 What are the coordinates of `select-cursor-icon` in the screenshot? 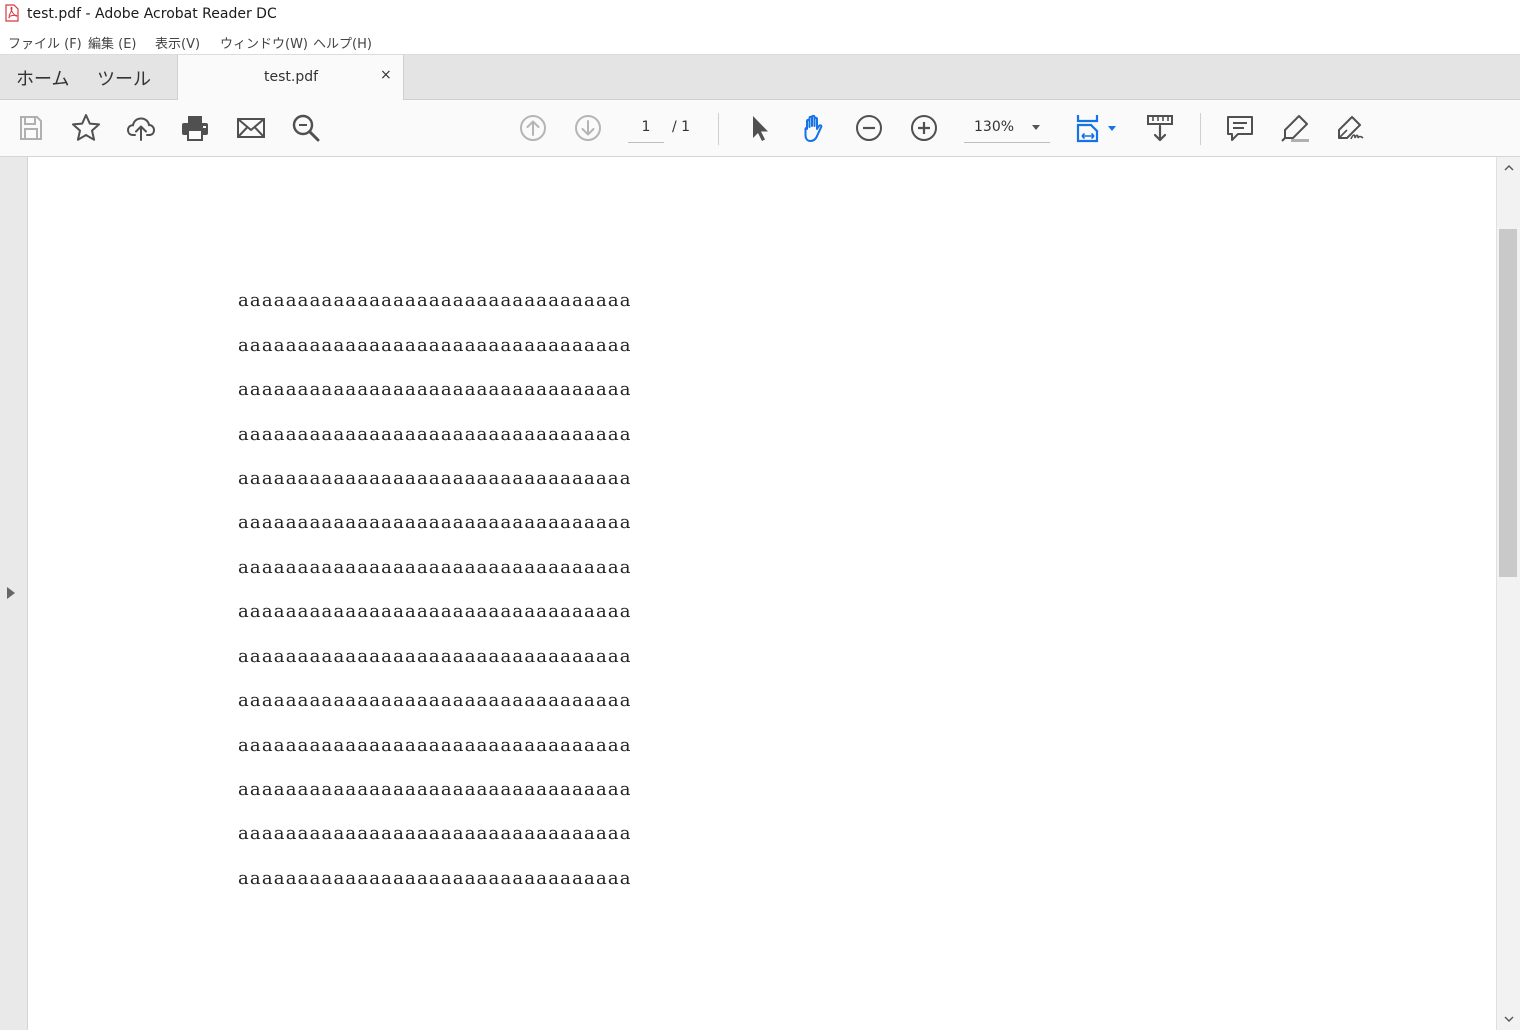 It's located at (760, 128).